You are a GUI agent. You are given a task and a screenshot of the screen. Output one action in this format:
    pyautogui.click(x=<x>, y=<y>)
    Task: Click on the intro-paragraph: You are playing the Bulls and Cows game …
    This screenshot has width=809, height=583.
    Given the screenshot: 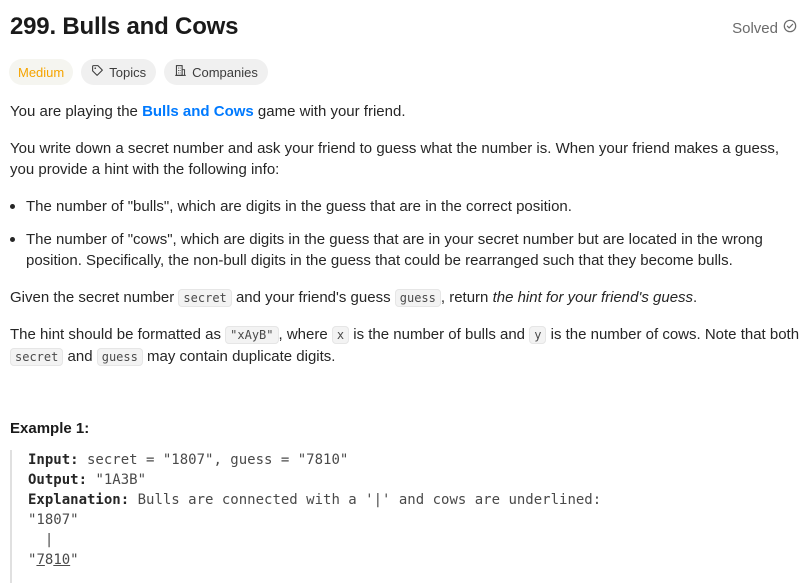 What is the action you would take?
    pyautogui.click(x=405, y=111)
    